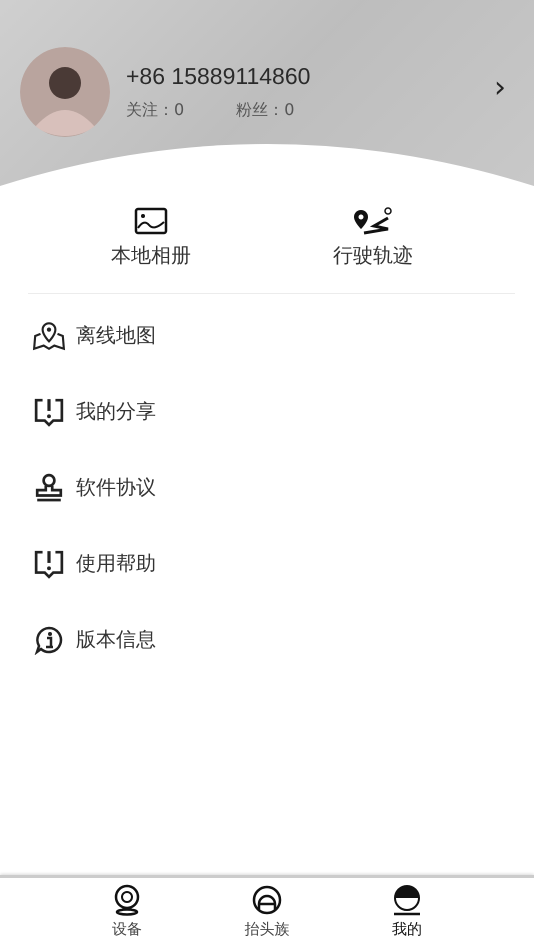 This screenshot has width=534, height=950. Describe the element at coordinates (265, 110) in the screenshot. I see `followers-count: 粉丝：0` at that location.